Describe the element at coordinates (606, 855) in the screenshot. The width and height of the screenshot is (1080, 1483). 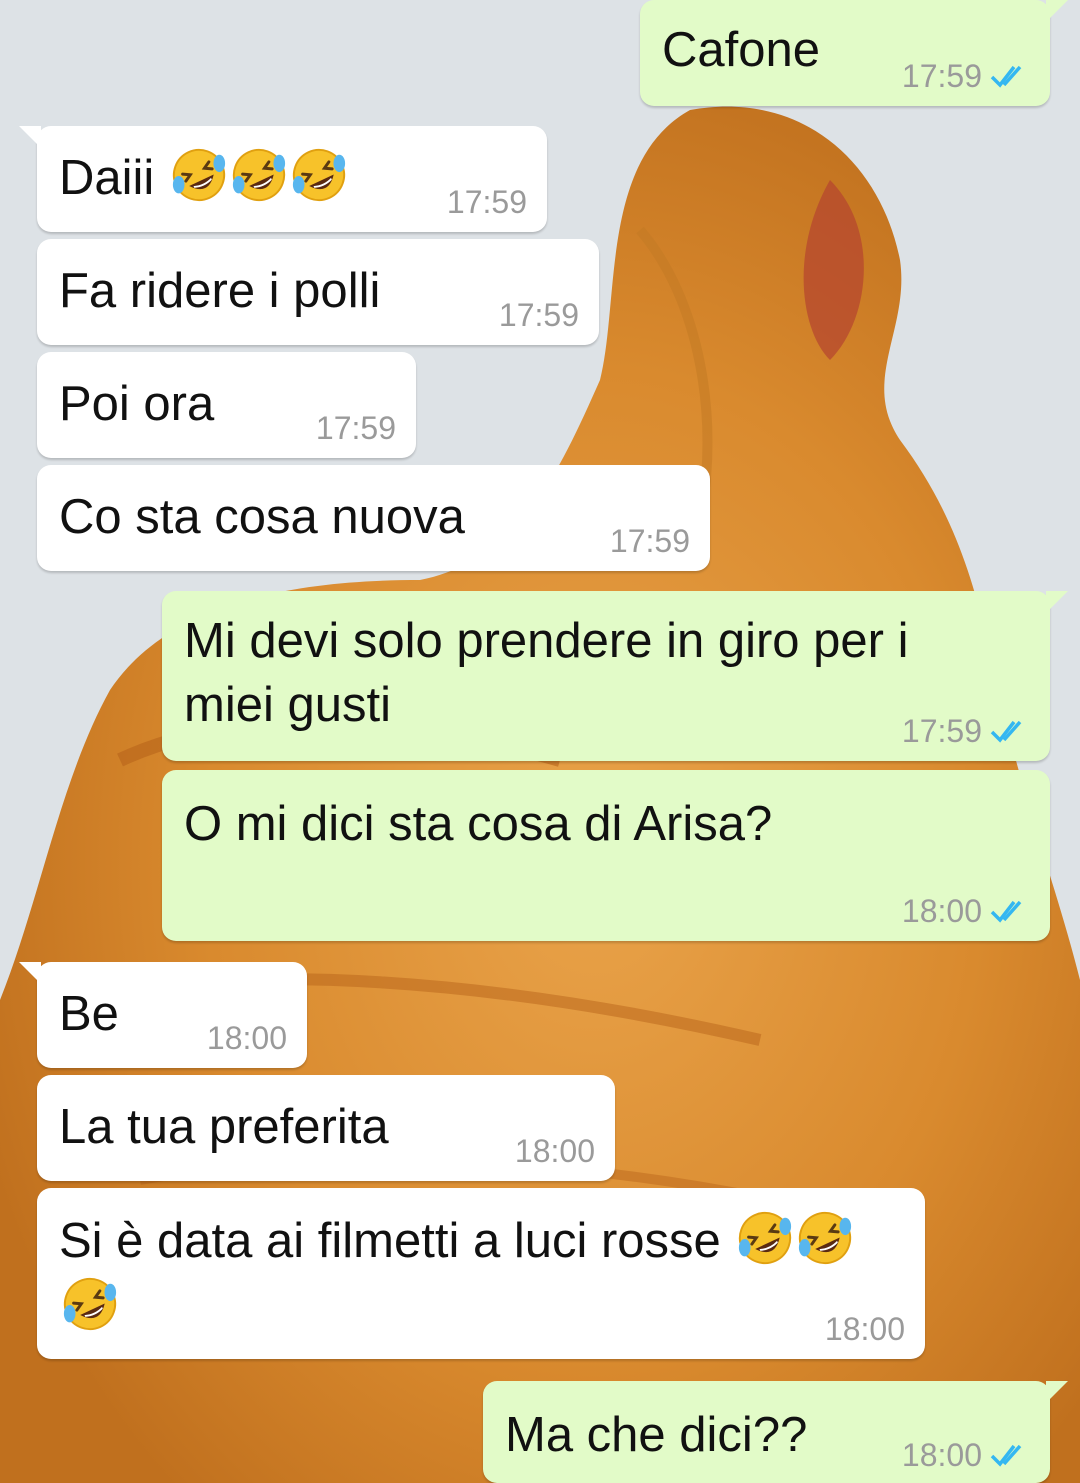
I see `message-bubble-outgoing: O mi dici sta cosa di Arisa? 18:00` at that location.